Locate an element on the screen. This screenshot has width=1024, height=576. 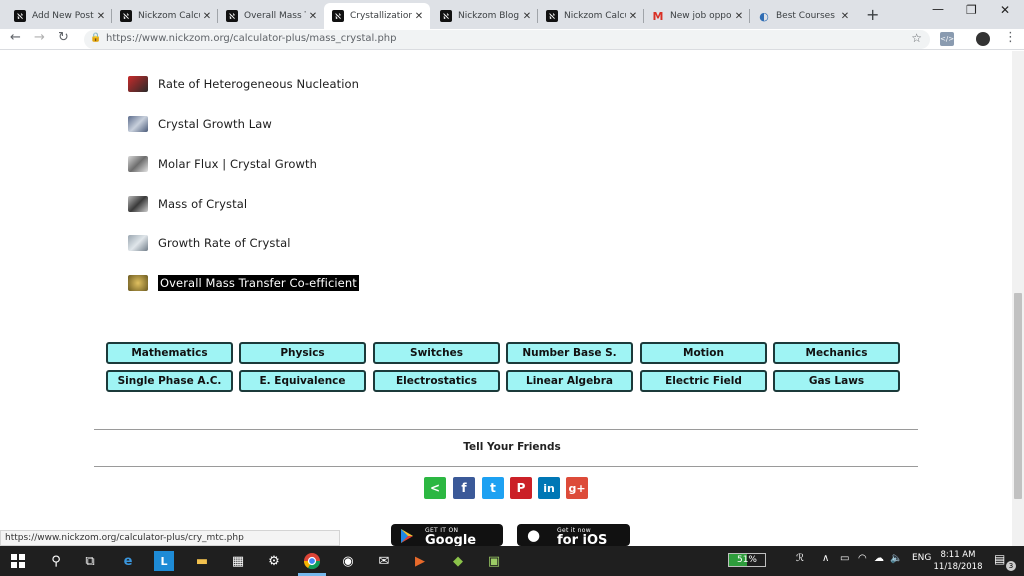
link-label: Overall Mass Transfer Co-efficient is located at coordinates (258, 283).